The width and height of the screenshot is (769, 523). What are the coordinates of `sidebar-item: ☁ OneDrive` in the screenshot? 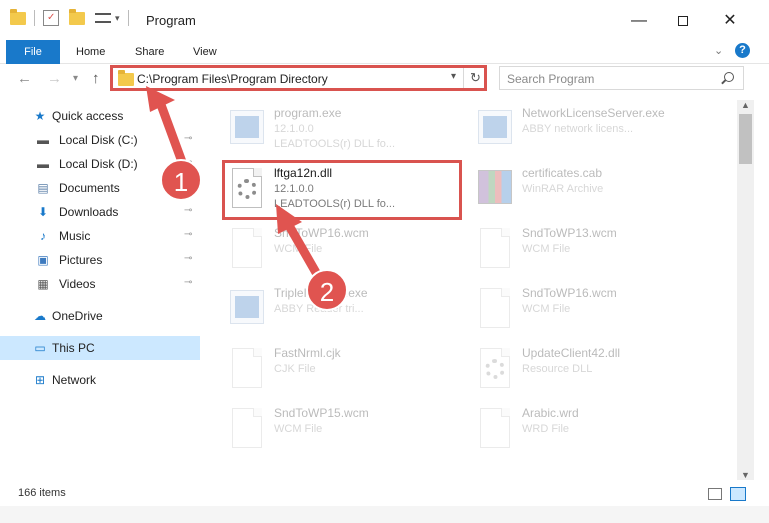 It's located at (100, 316).